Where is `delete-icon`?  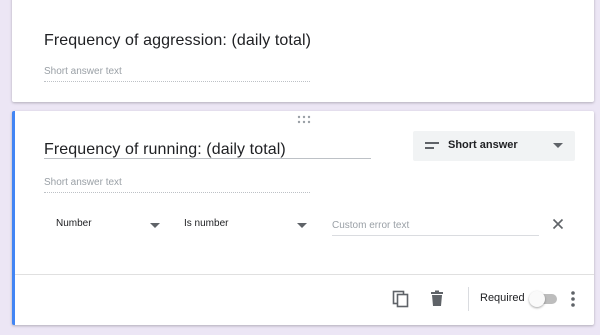
delete-icon is located at coordinates (437, 299).